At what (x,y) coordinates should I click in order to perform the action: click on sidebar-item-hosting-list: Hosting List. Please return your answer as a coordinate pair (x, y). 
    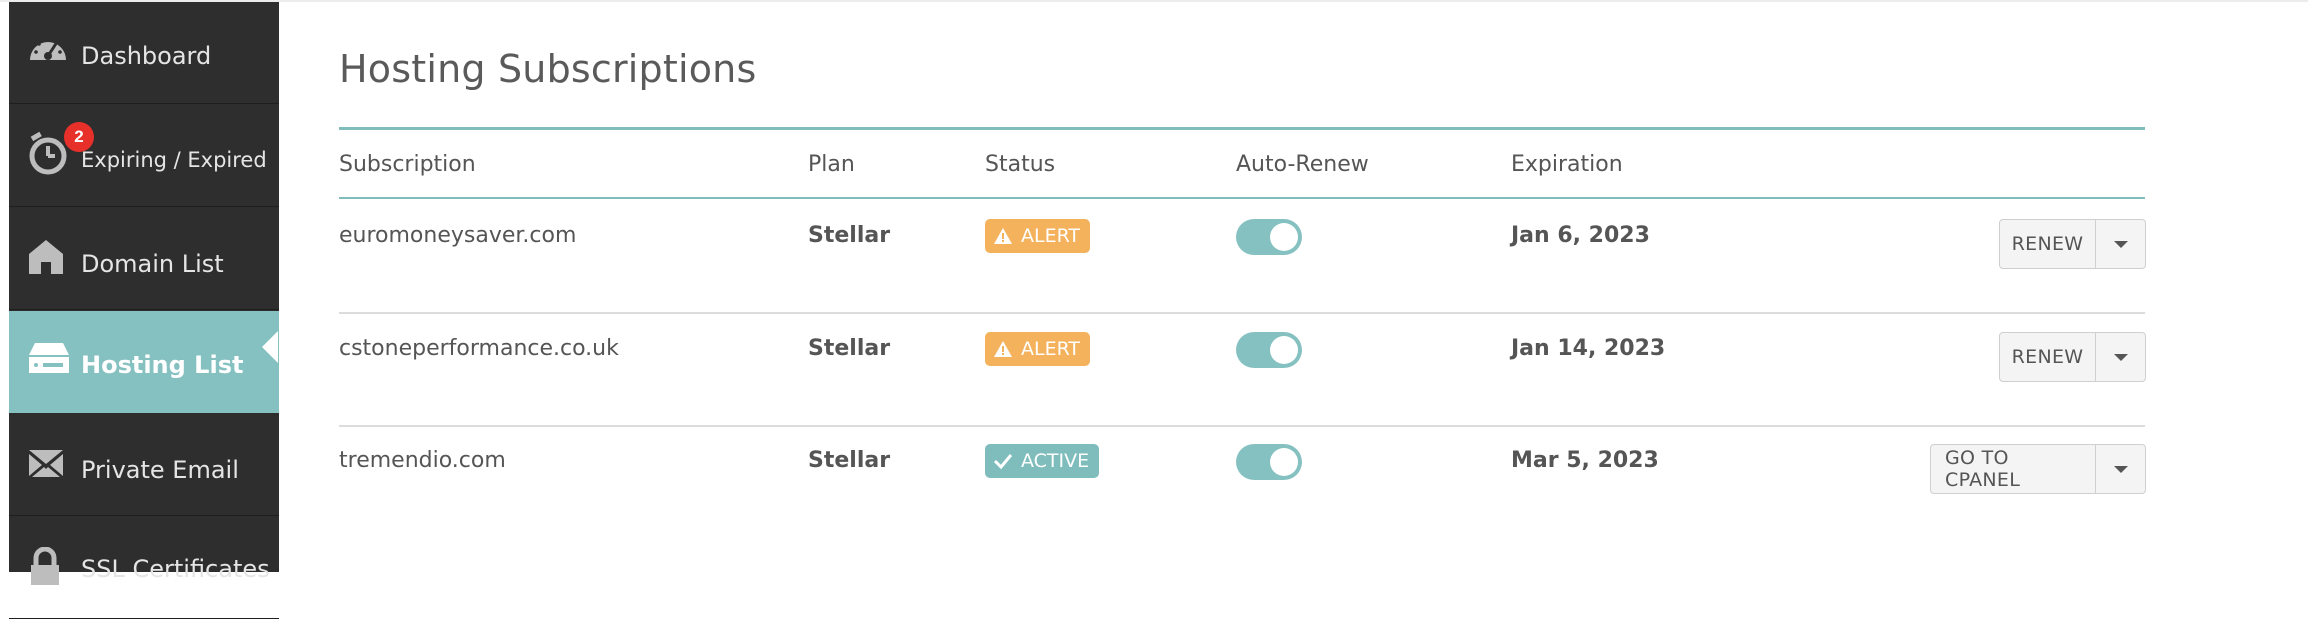
    Looking at the image, I should click on (144, 362).